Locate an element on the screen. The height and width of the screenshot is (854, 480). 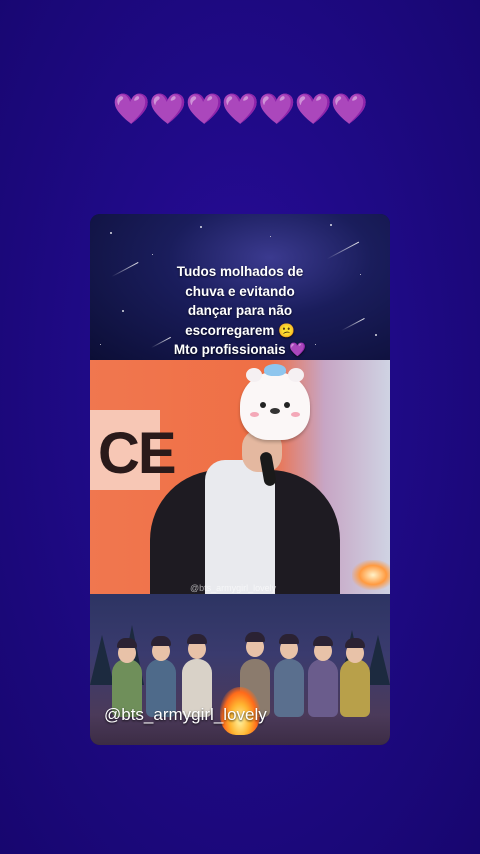
caption-line: escorregarem 😕 is located at coordinates (240, 330).